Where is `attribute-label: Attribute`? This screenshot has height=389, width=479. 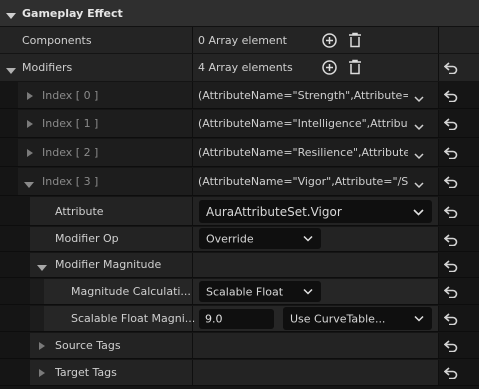 attribute-label: Attribute is located at coordinates (79, 211).